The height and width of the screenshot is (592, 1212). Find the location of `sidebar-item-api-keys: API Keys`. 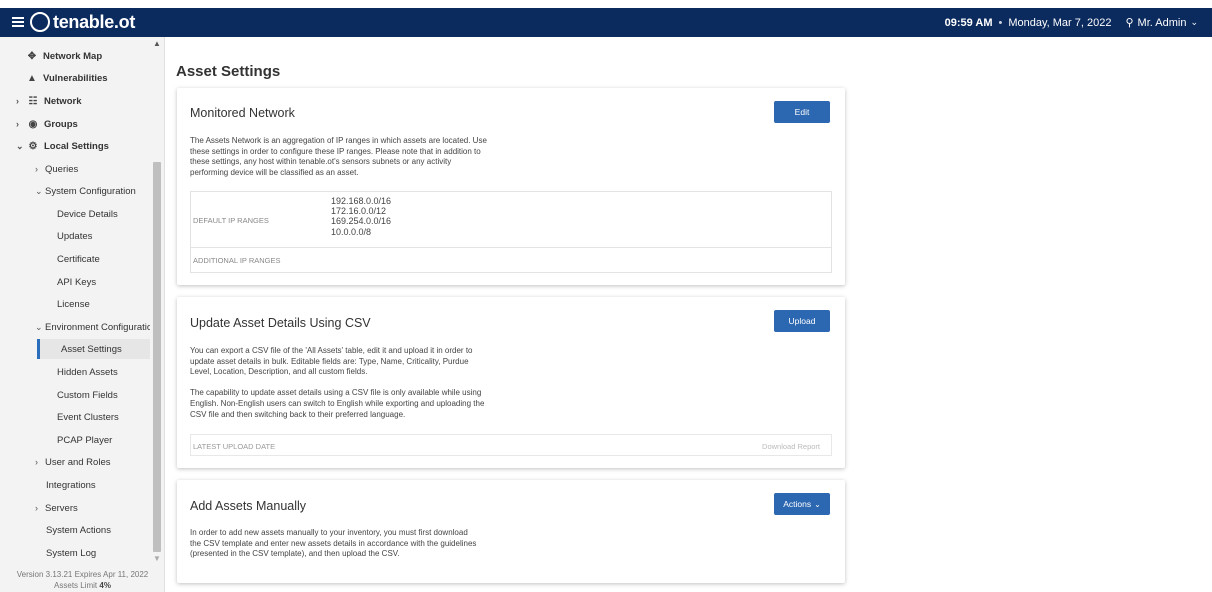

sidebar-item-api-keys: API Keys is located at coordinates (76, 282).